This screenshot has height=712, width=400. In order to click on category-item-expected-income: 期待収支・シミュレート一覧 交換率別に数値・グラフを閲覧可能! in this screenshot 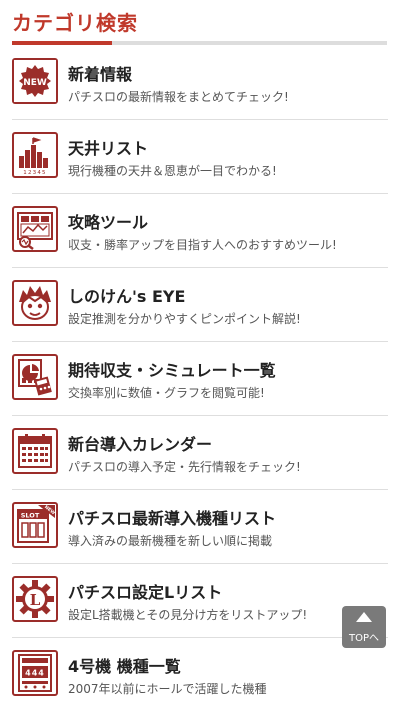, I will do `click(200, 379)`.